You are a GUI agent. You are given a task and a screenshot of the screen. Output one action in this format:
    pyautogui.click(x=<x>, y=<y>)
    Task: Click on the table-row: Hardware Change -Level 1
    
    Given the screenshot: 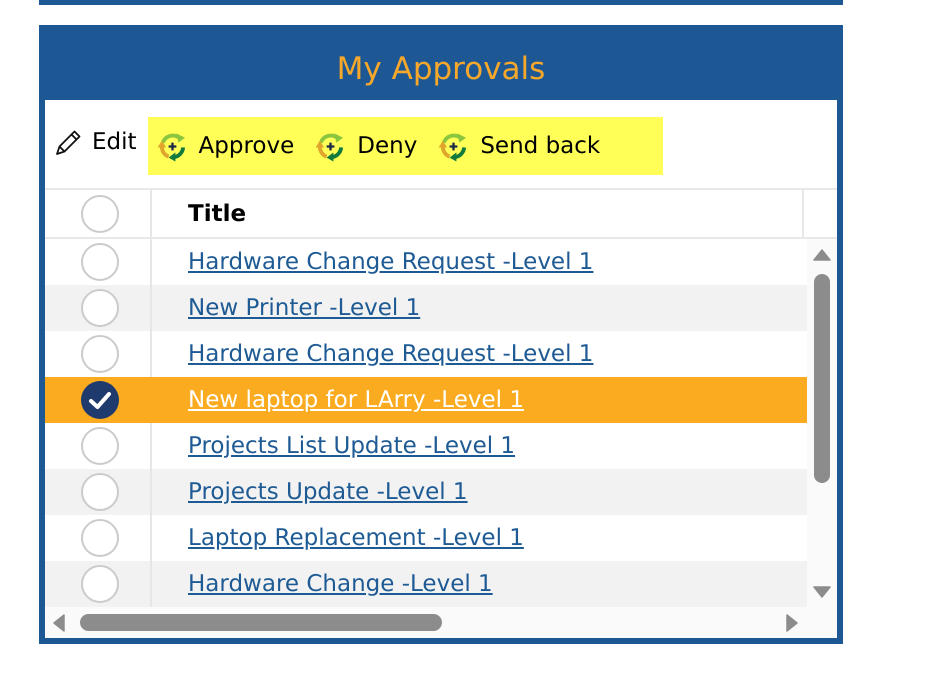 What is the action you would take?
    pyautogui.click(x=426, y=584)
    